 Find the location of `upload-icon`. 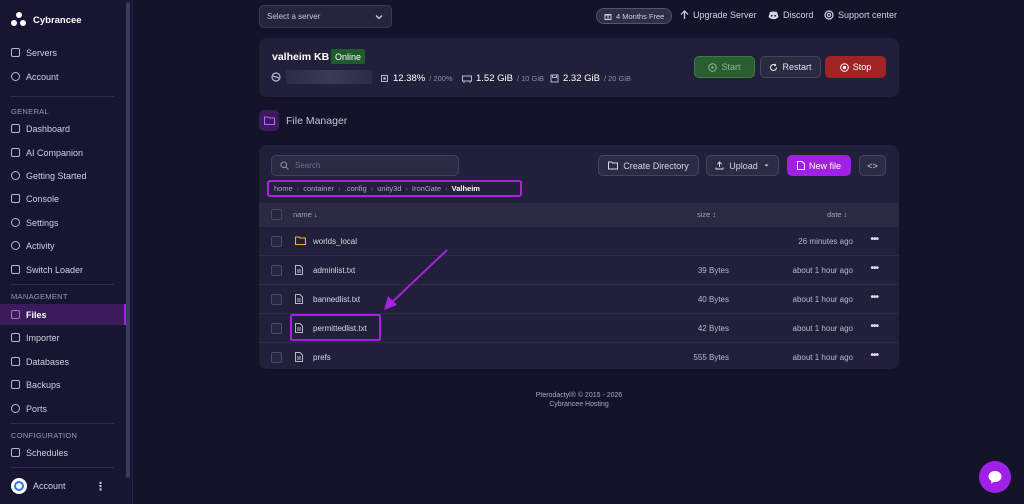

upload-icon is located at coordinates (719, 165).